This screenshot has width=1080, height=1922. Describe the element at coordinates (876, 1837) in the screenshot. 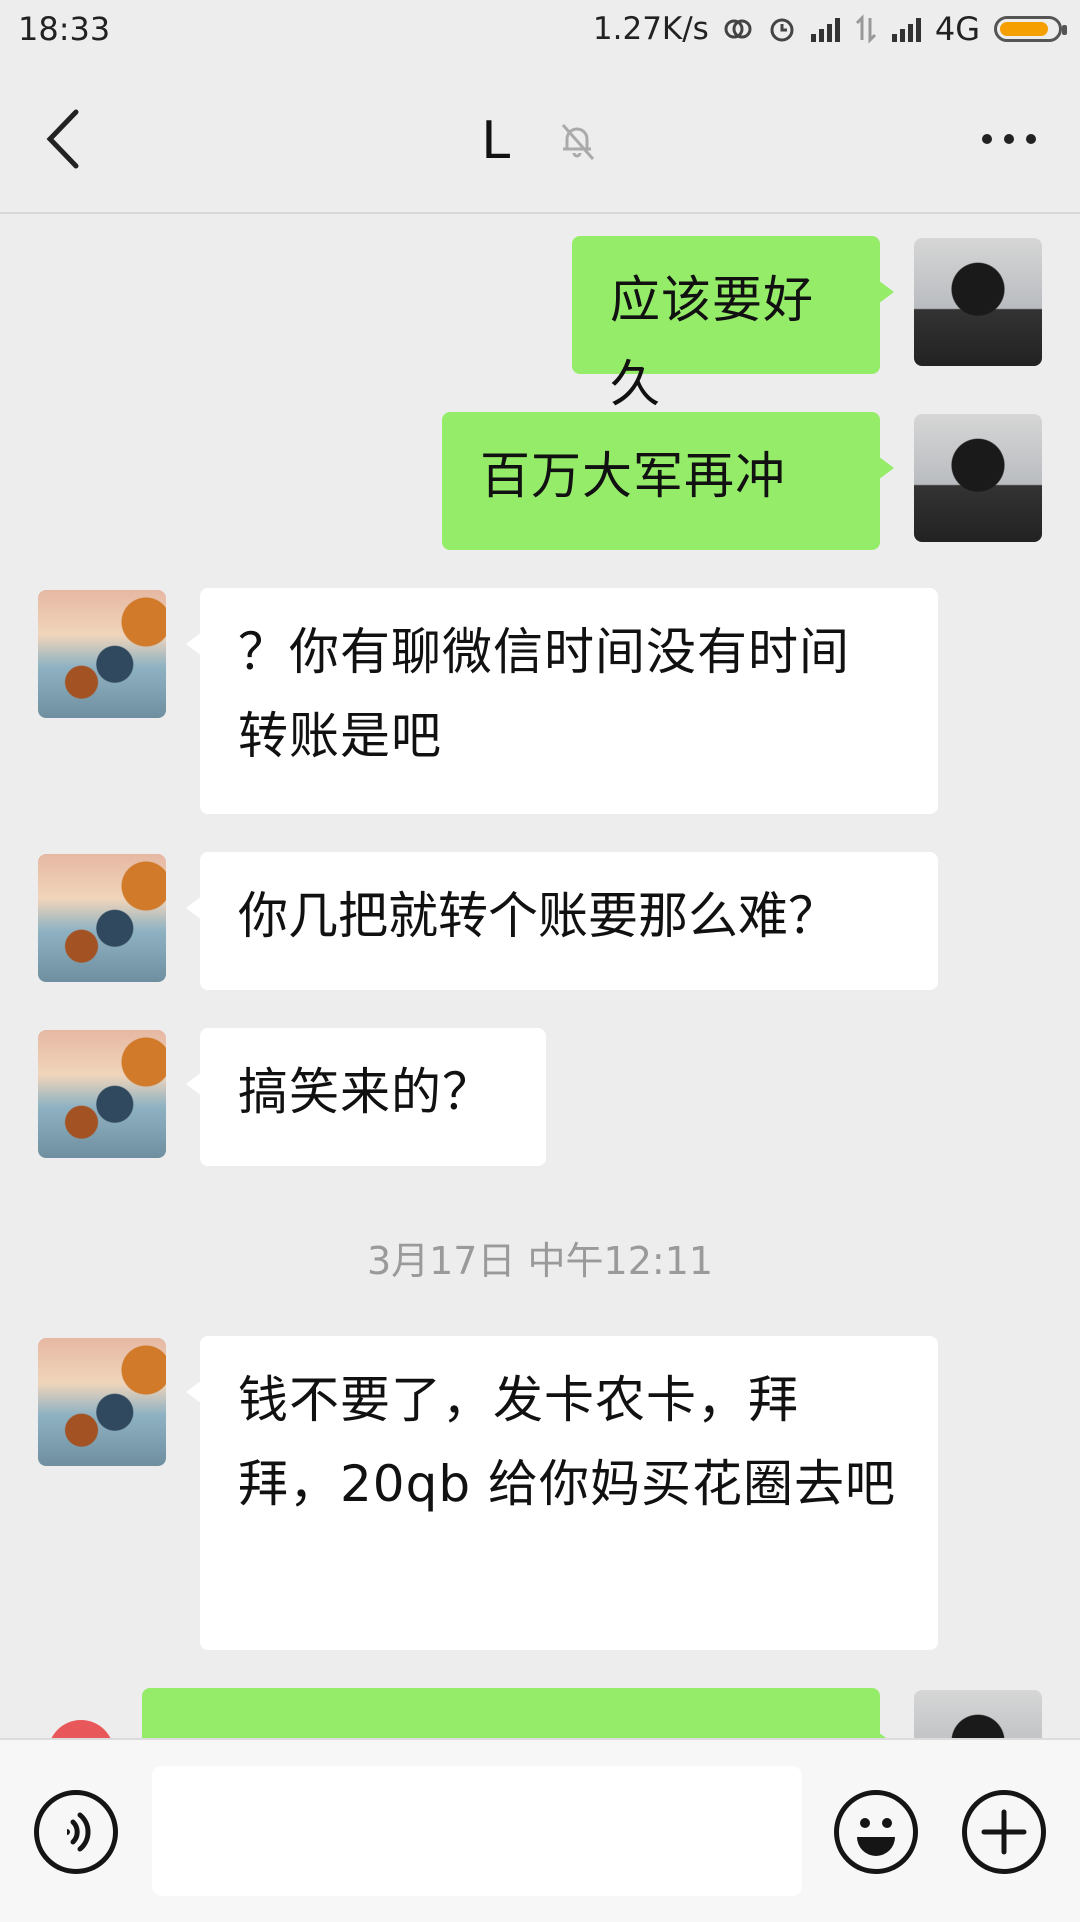

I see `emoji-icon` at that location.